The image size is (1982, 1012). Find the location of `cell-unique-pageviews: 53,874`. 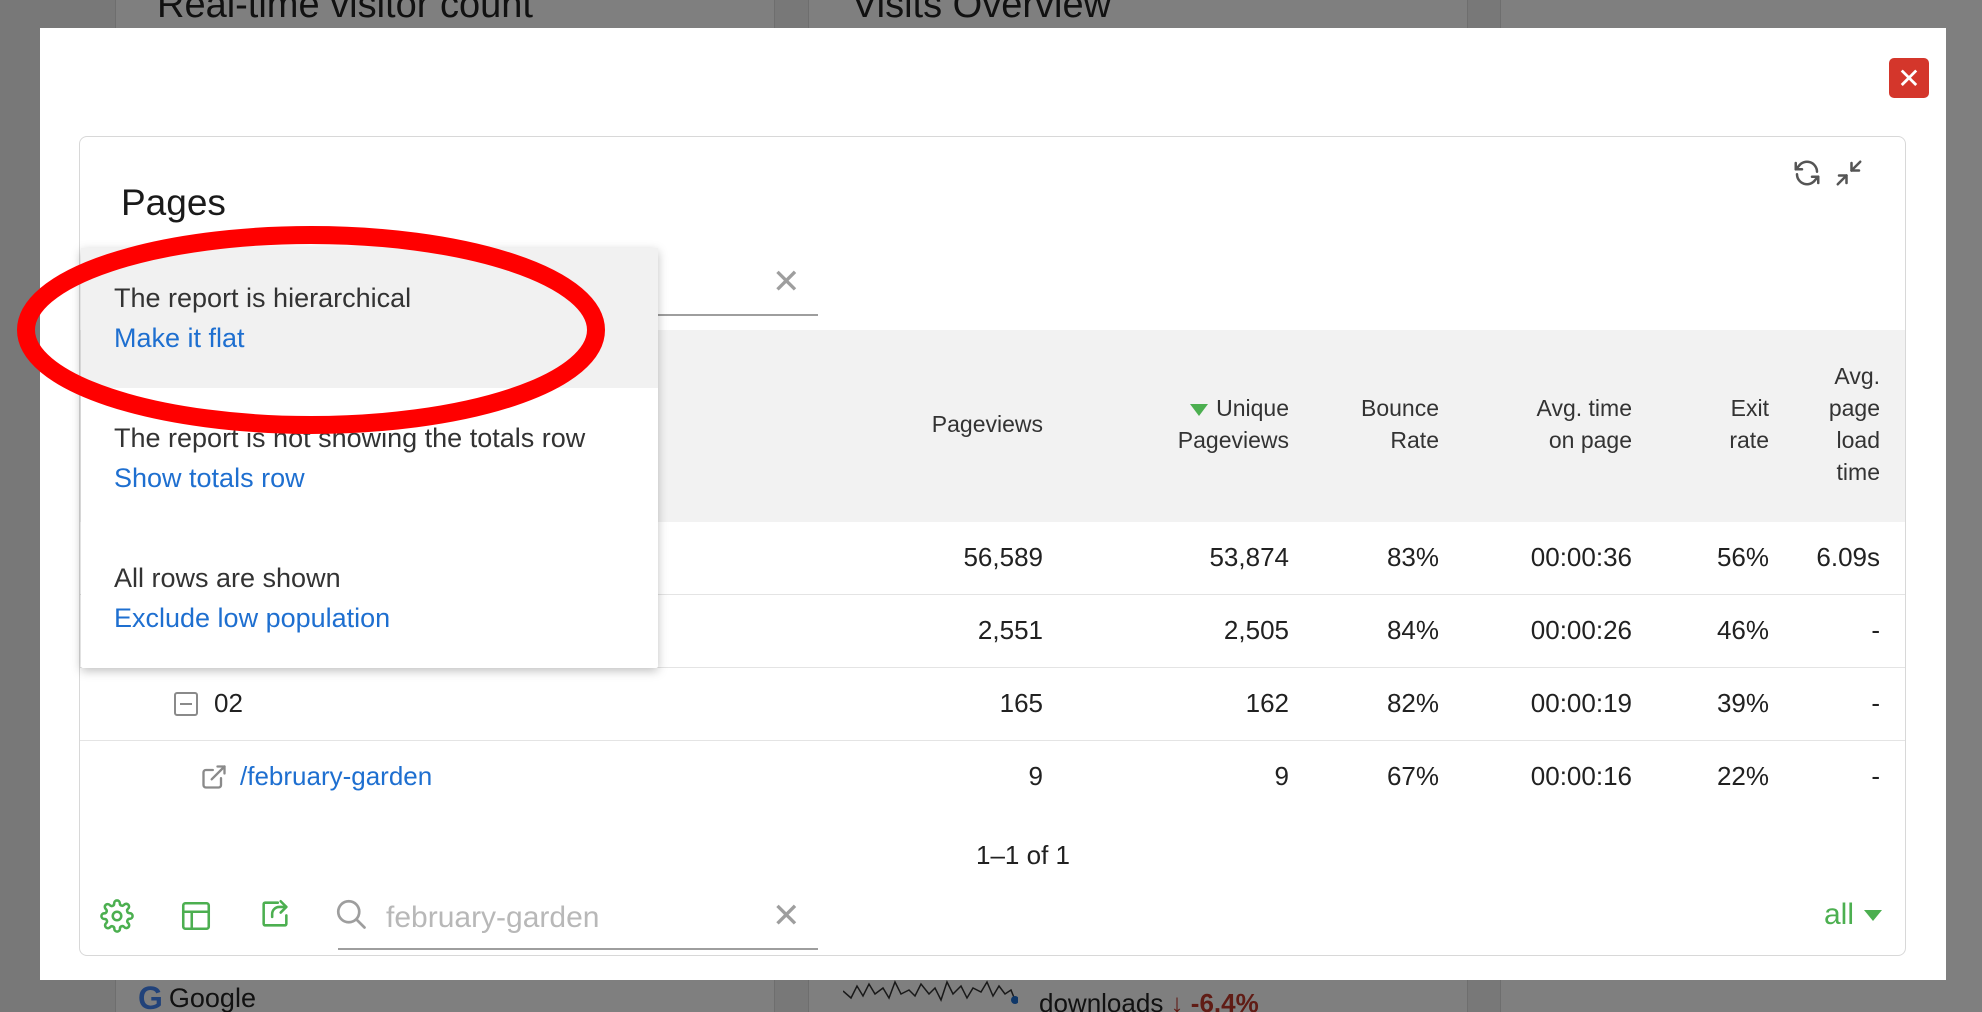

cell-unique-pageviews: 53,874 is located at coordinates (1249, 557).